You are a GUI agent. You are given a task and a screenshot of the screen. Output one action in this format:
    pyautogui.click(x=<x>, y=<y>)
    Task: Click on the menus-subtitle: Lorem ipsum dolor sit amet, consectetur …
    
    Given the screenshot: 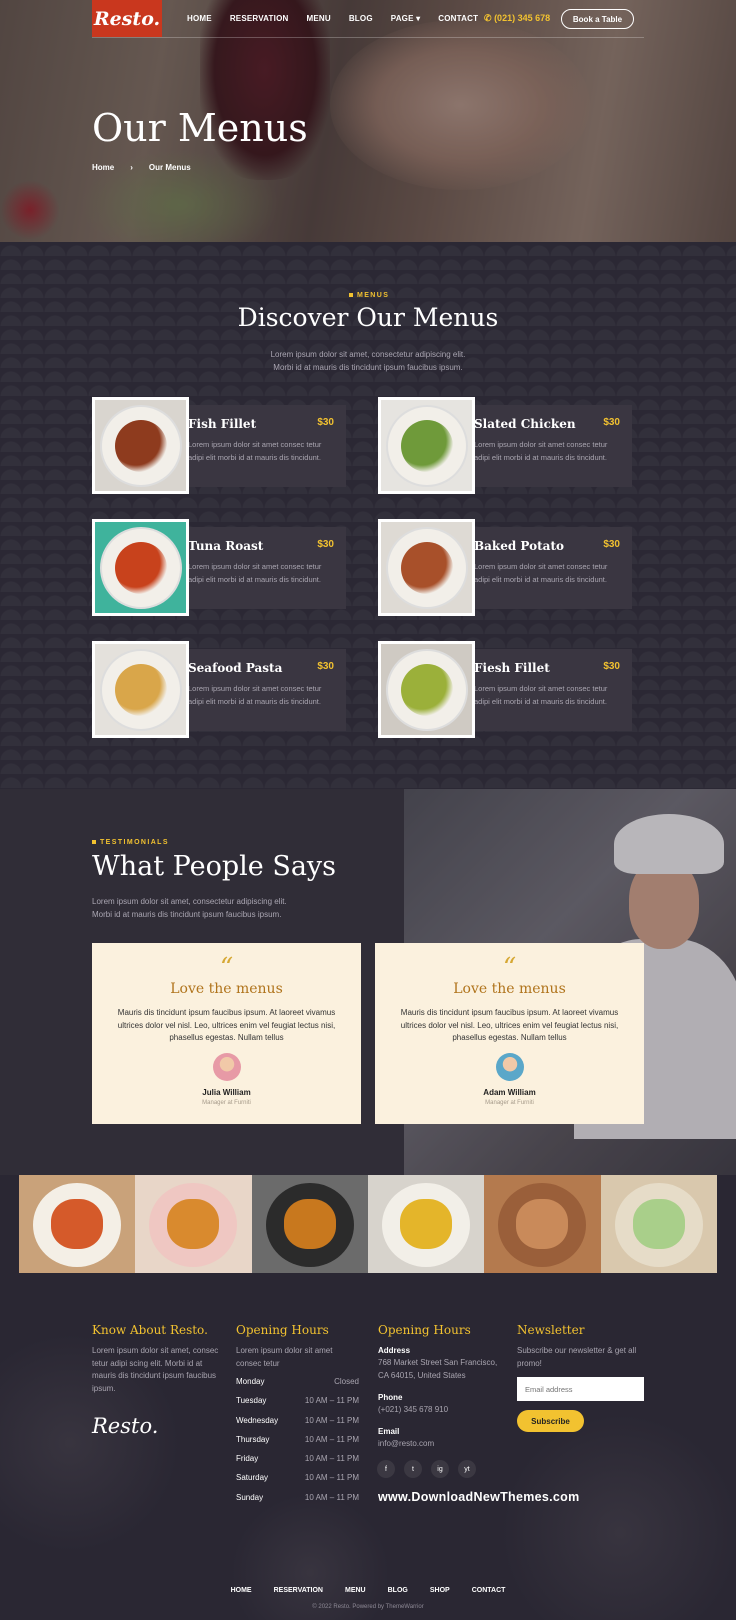 What is the action you would take?
    pyautogui.click(x=368, y=361)
    